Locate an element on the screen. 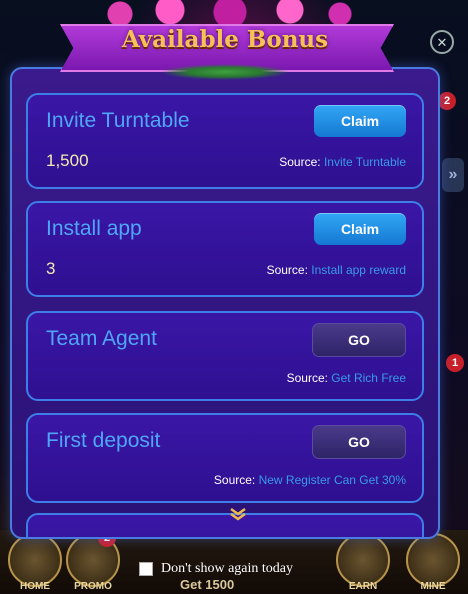  leaves-decoration is located at coordinates (225, 72).